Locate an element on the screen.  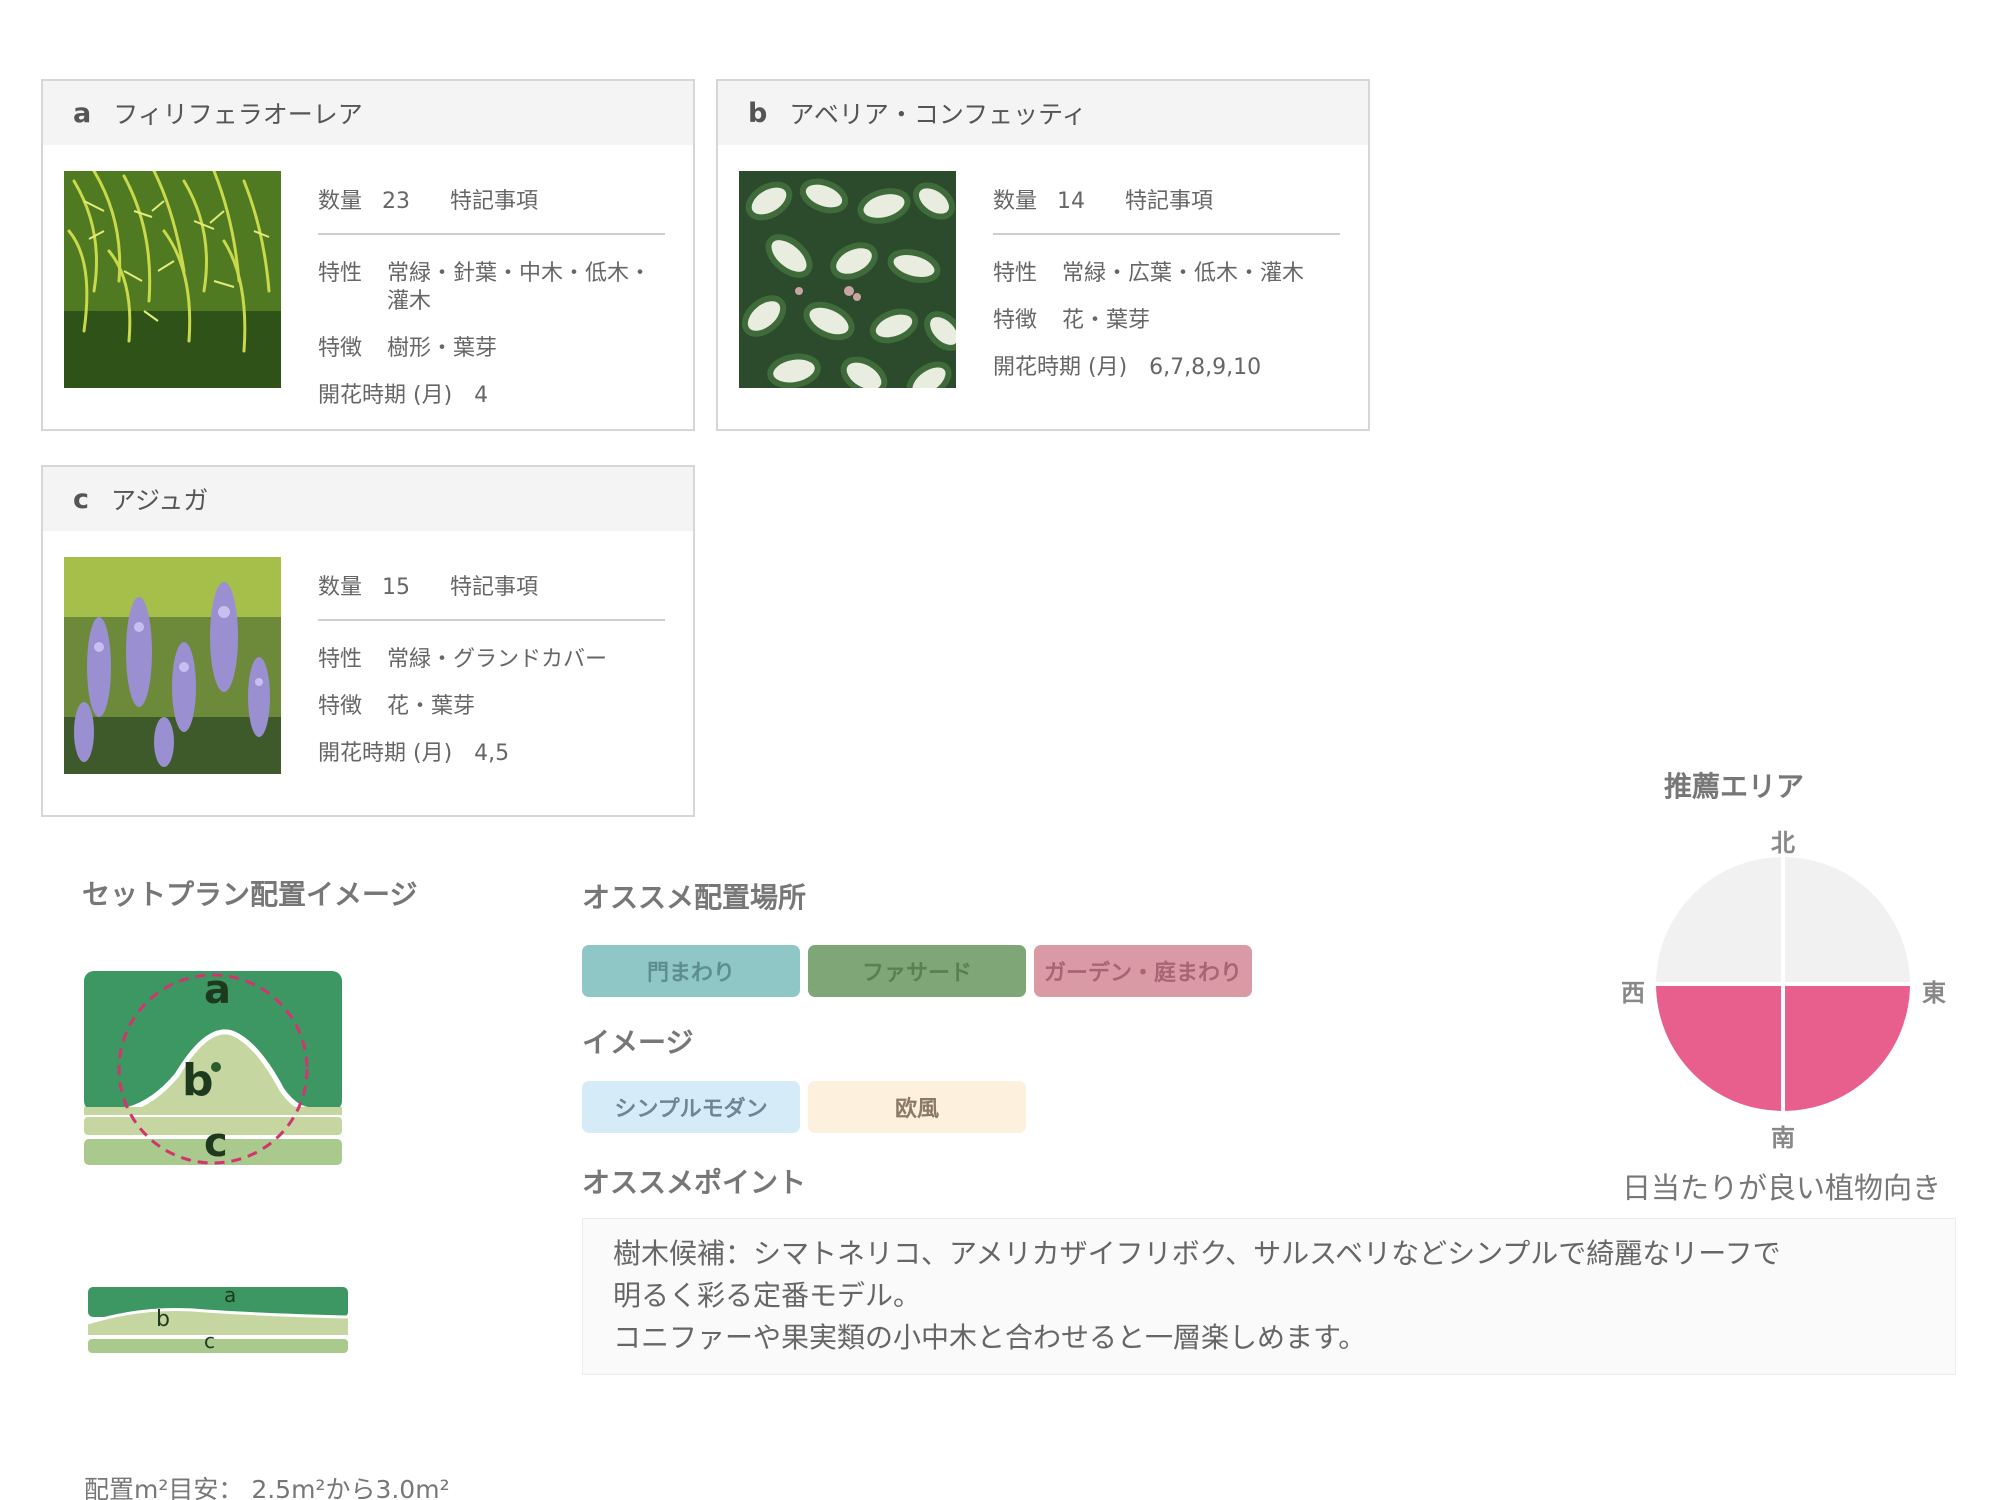
compass-chart is located at coordinates (1783, 984).